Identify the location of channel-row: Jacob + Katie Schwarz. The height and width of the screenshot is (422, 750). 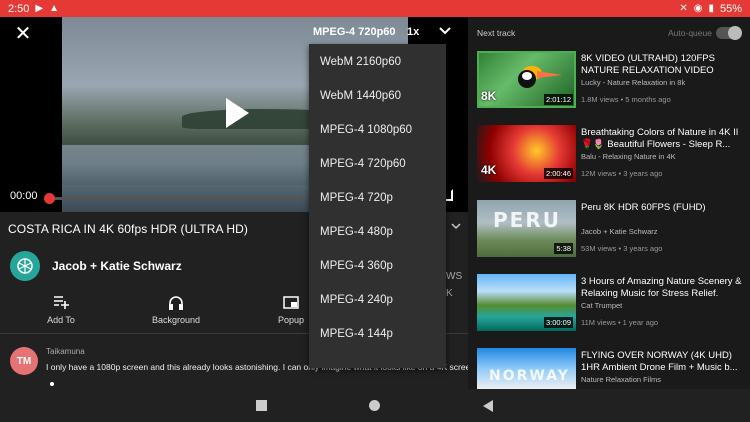
(96, 266).